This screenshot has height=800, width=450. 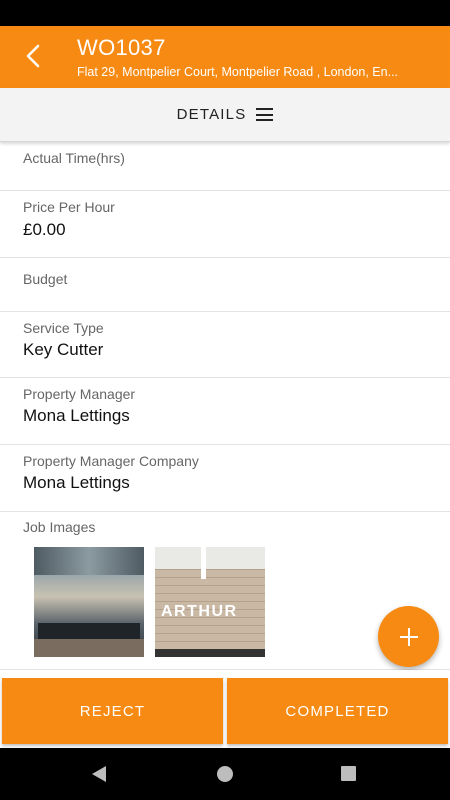 I want to click on field-label: Actual Time(hrs), so click(x=74, y=158).